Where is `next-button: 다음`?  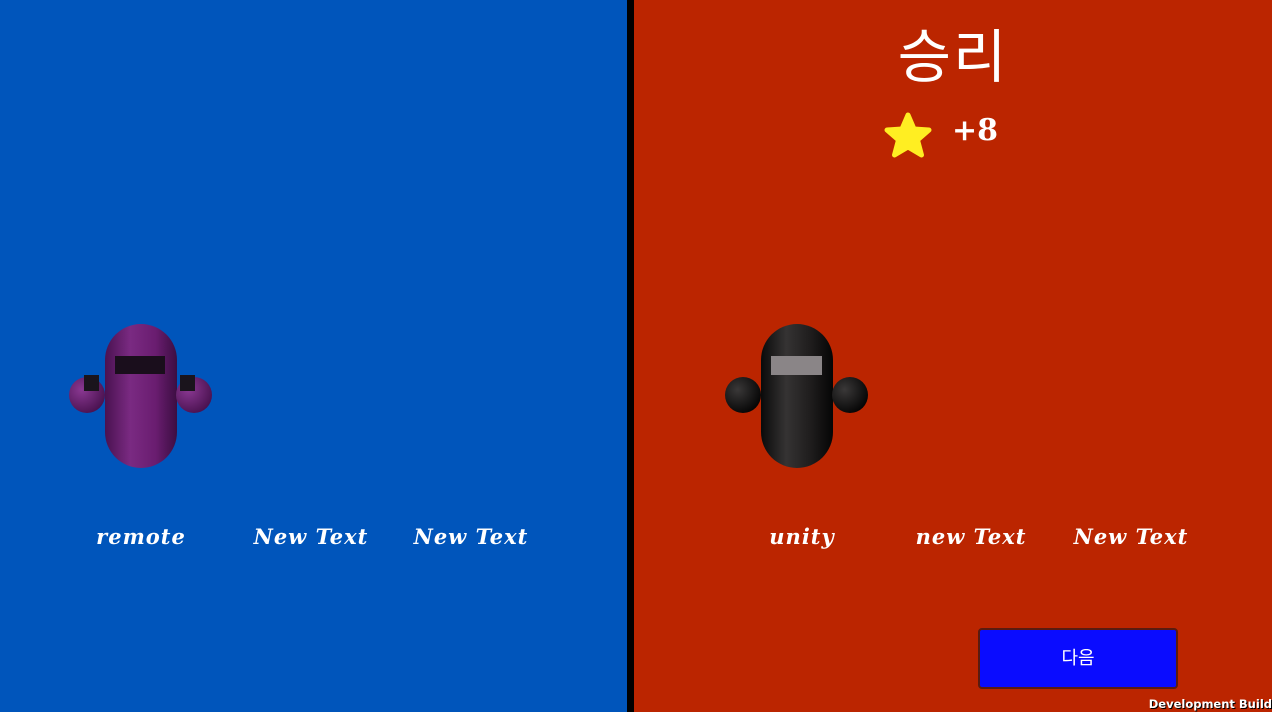
next-button: 다음 is located at coordinates (1078, 658).